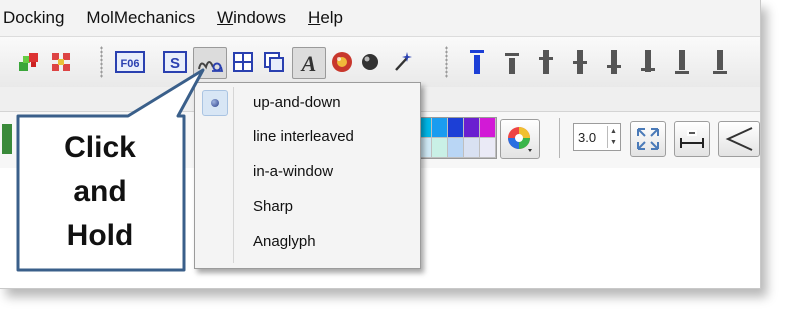  Describe the element at coordinates (100, 147) in the screenshot. I see `callout-line-1: Click` at that location.